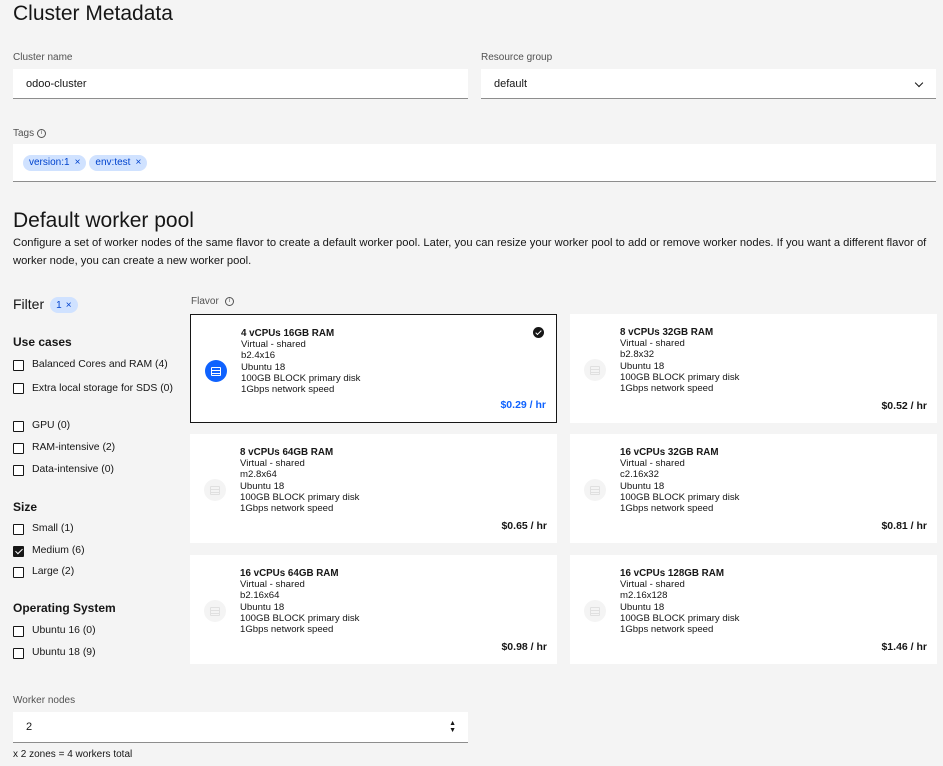 Image resolution: width=943 pixels, height=766 pixels. Describe the element at coordinates (523, 405) in the screenshot. I see `flavor-price: $0.29 / hr` at that location.